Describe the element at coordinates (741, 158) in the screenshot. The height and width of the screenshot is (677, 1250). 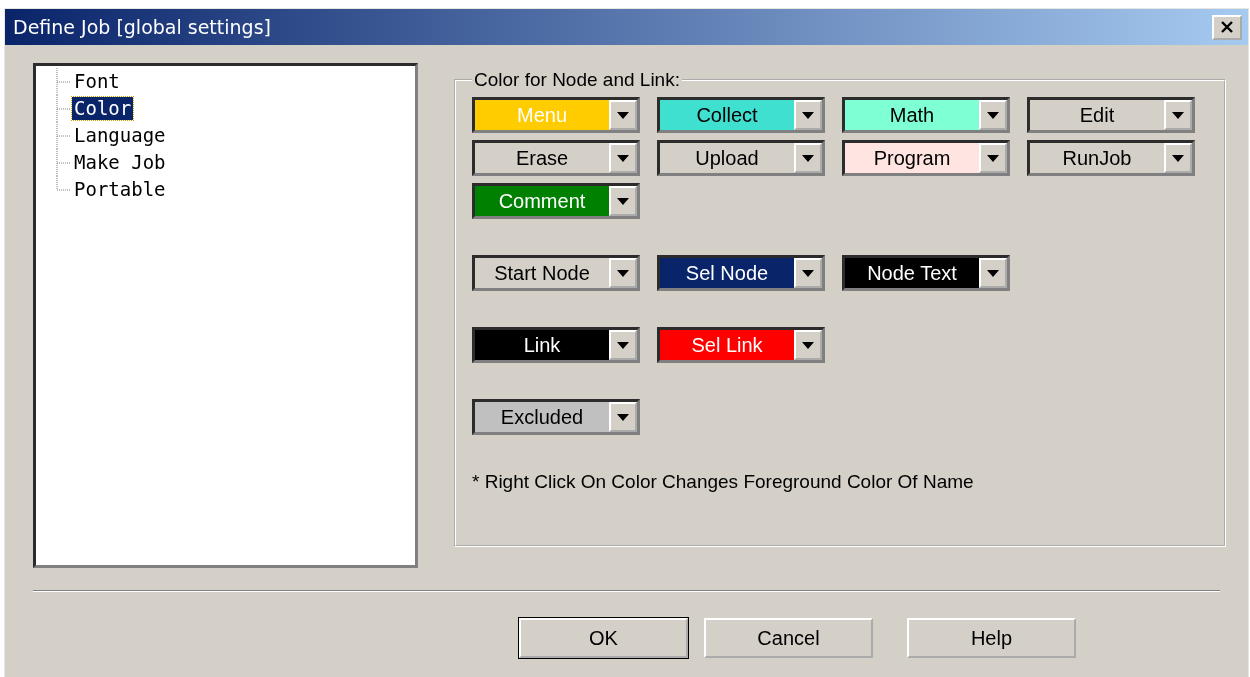
I see `color-picker: Upload` at that location.